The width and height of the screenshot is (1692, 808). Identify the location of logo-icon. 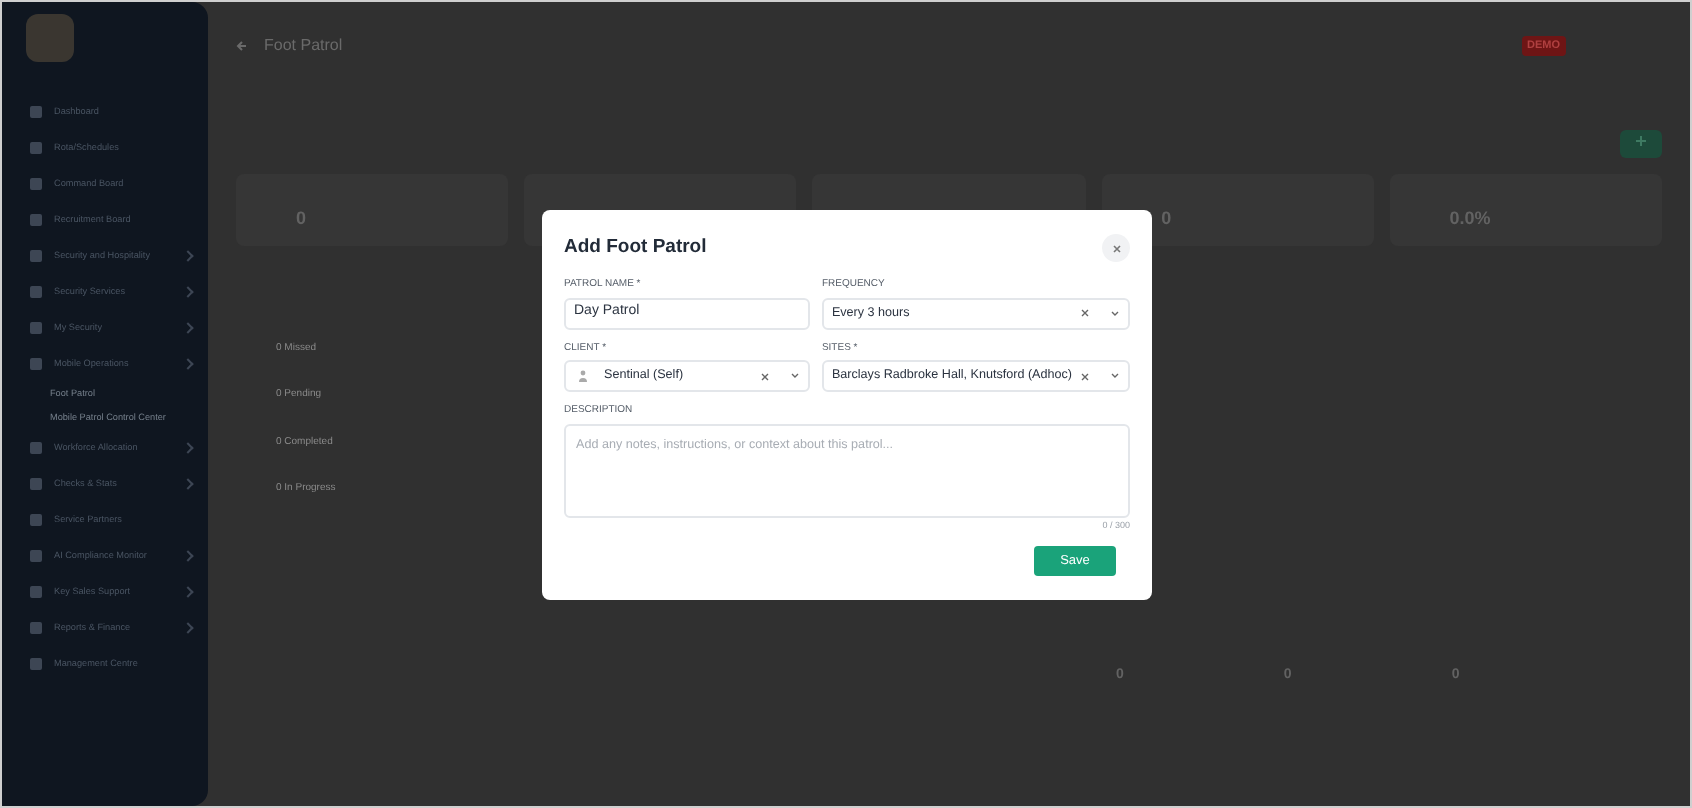
(50, 38).